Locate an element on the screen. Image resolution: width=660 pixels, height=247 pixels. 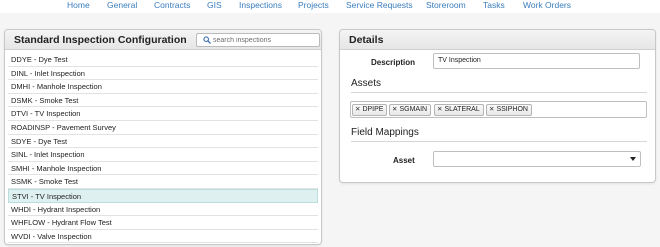
asset-select is located at coordinates (537, 159).